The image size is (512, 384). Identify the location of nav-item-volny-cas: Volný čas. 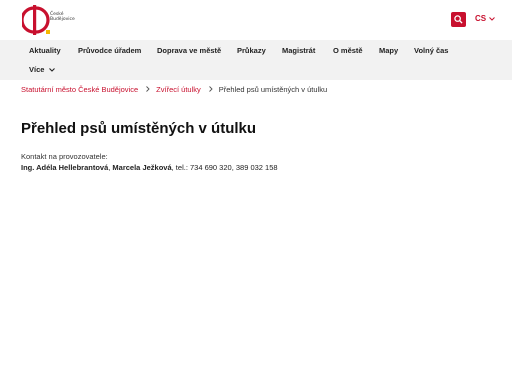
(431, 51).